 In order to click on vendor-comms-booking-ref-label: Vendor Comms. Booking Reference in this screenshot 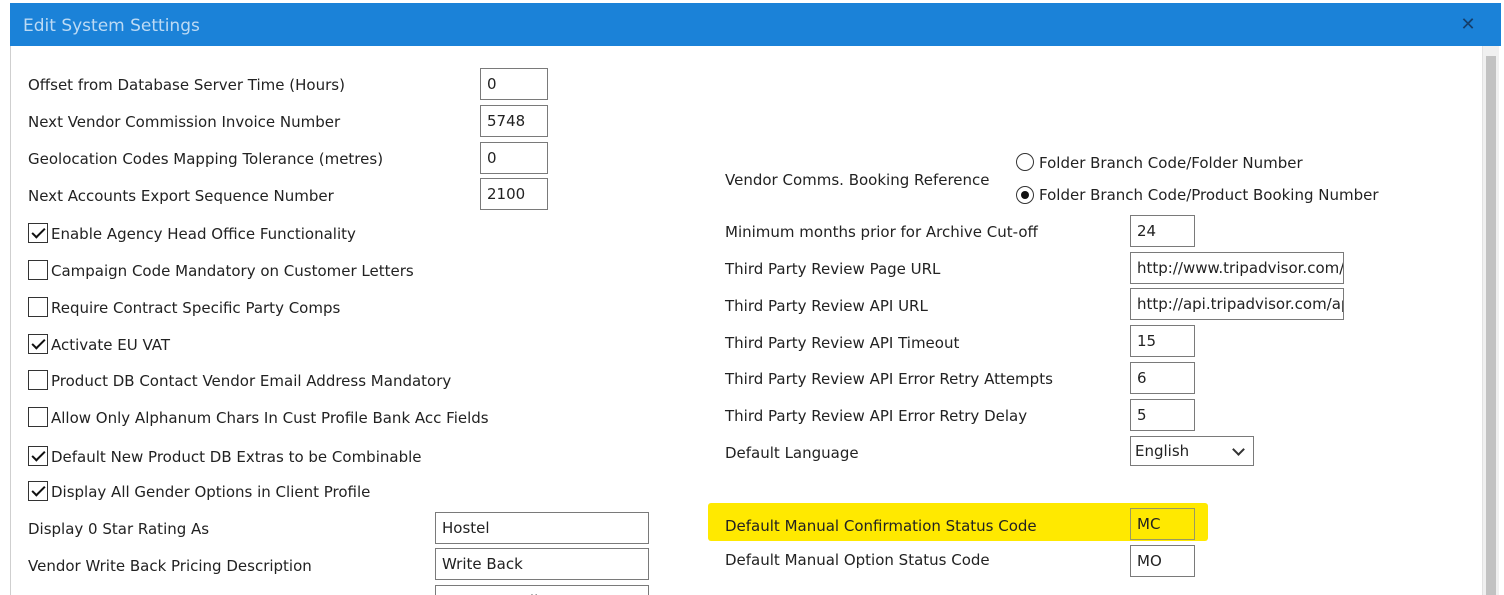, I will do `click(857, 180)`.